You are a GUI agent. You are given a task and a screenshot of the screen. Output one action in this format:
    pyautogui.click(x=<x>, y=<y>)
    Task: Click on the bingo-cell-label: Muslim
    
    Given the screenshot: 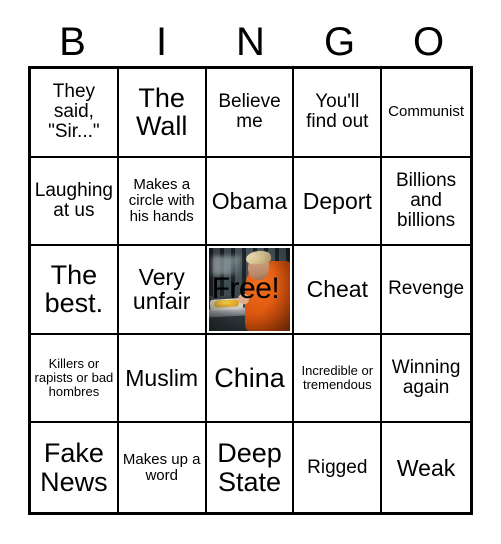 What is the action you would take?
    pyautogui.click(x=162, y=377)
    